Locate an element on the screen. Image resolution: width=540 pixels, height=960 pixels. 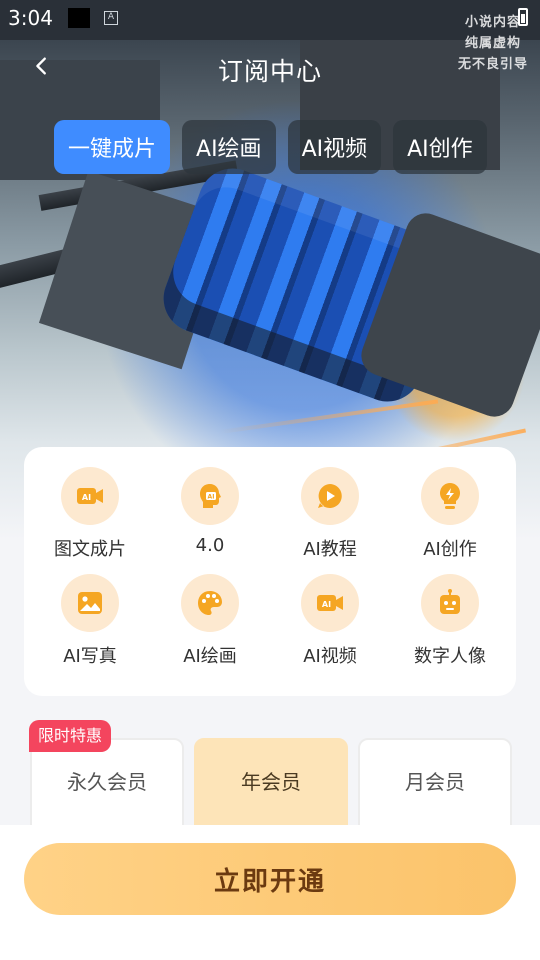
tab-ai-video: AI视频 is located at coordinates (334, 147).